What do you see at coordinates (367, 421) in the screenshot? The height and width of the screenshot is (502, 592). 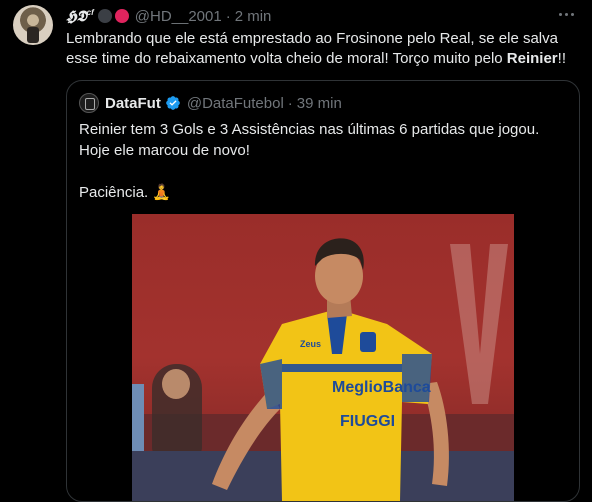 I see `jersey-back-text: FIUGGI` at bounding box center [367, 421].